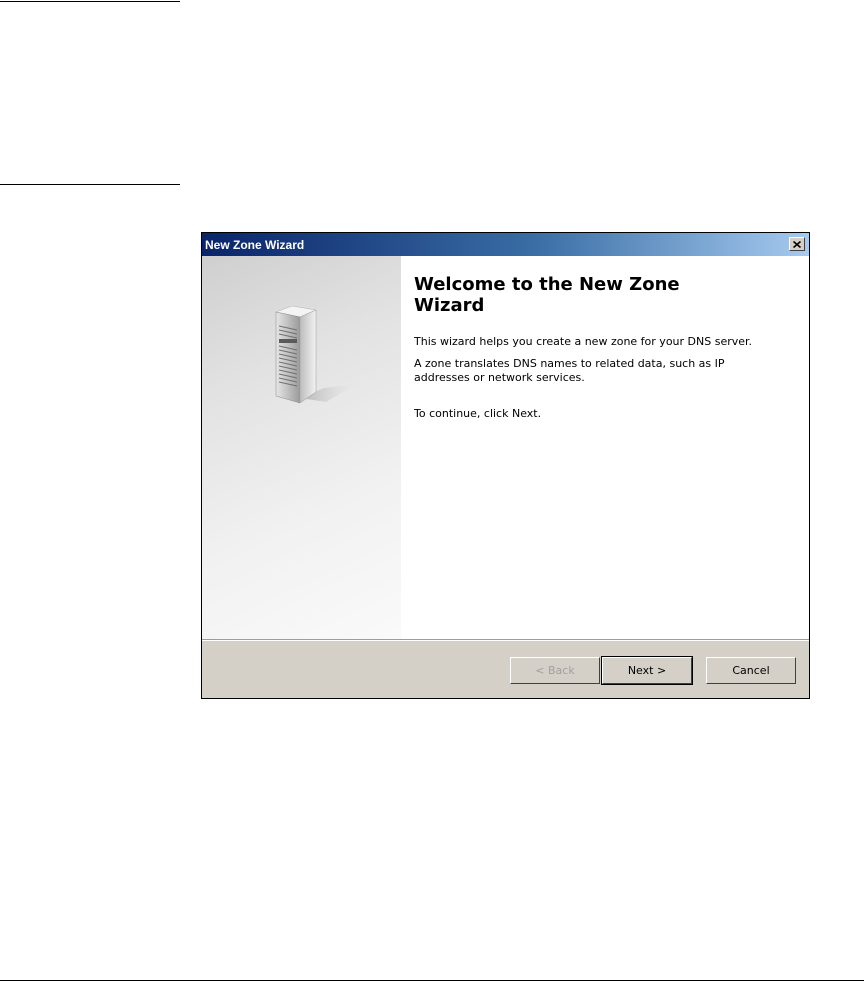 The height and width of the screenshot is (982, 864). Describe the element at coordinates (547, 295) in the screenshot. I see `welcome-heading: Welcome to the New Zone Wizard` at that location.